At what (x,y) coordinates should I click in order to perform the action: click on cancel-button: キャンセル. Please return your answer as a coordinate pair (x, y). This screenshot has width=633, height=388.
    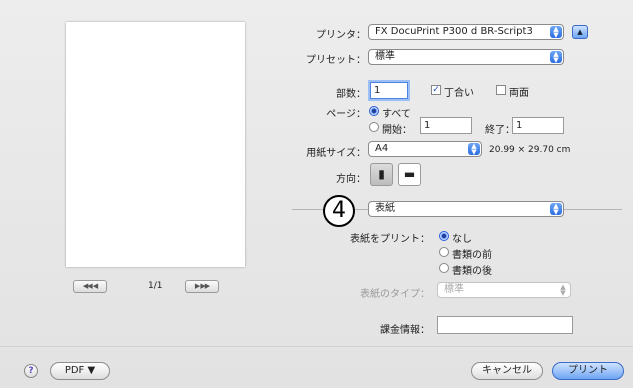
    Looking at the image, I should click on (507, 371).